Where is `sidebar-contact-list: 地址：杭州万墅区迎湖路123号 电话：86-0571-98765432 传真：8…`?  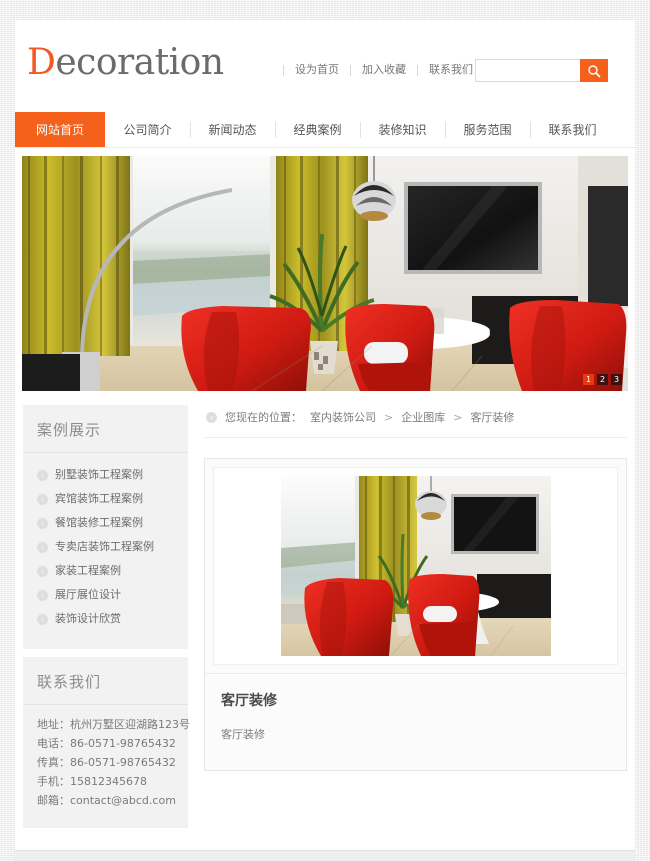
sidebar-contact-list: 地址：杭州万墅区迎湖路123号 电话：86-0571-98765432 传真：8… is located at coordinates (106, 762).